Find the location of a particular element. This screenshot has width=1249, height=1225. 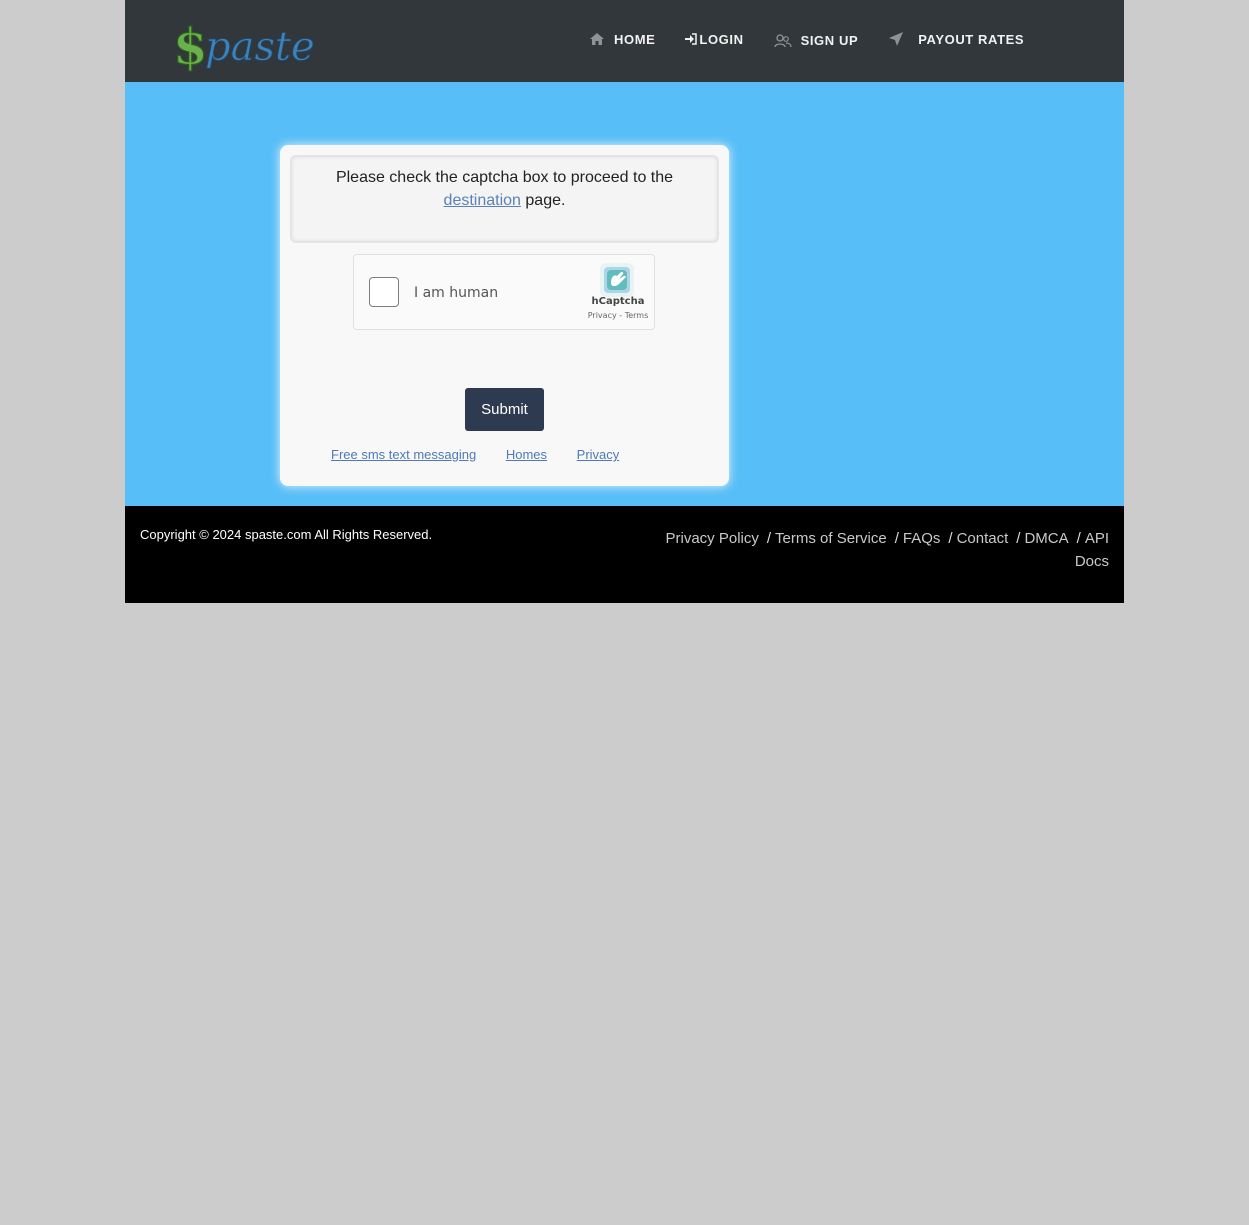

main-nav: HOME LOGIN SIGN UP PAYOUT RATES is located at coordinates (821, 39).